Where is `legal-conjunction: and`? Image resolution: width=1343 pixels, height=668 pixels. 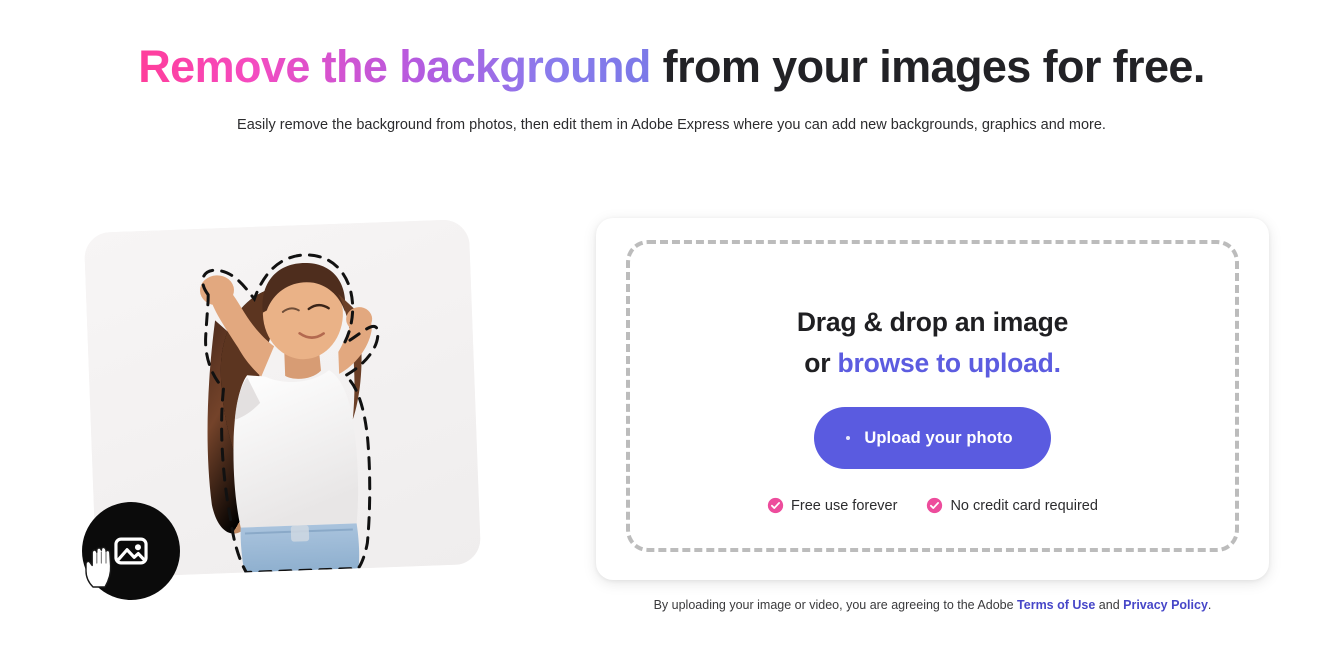
legal-conjunction: and is located at coordinates (1109, 605).